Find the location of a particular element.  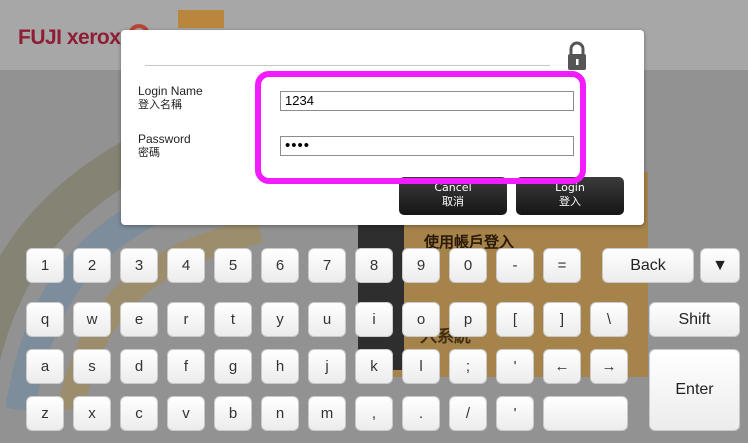

brand-logo-text: FUJI xerox is located at coordinates (69, 37).